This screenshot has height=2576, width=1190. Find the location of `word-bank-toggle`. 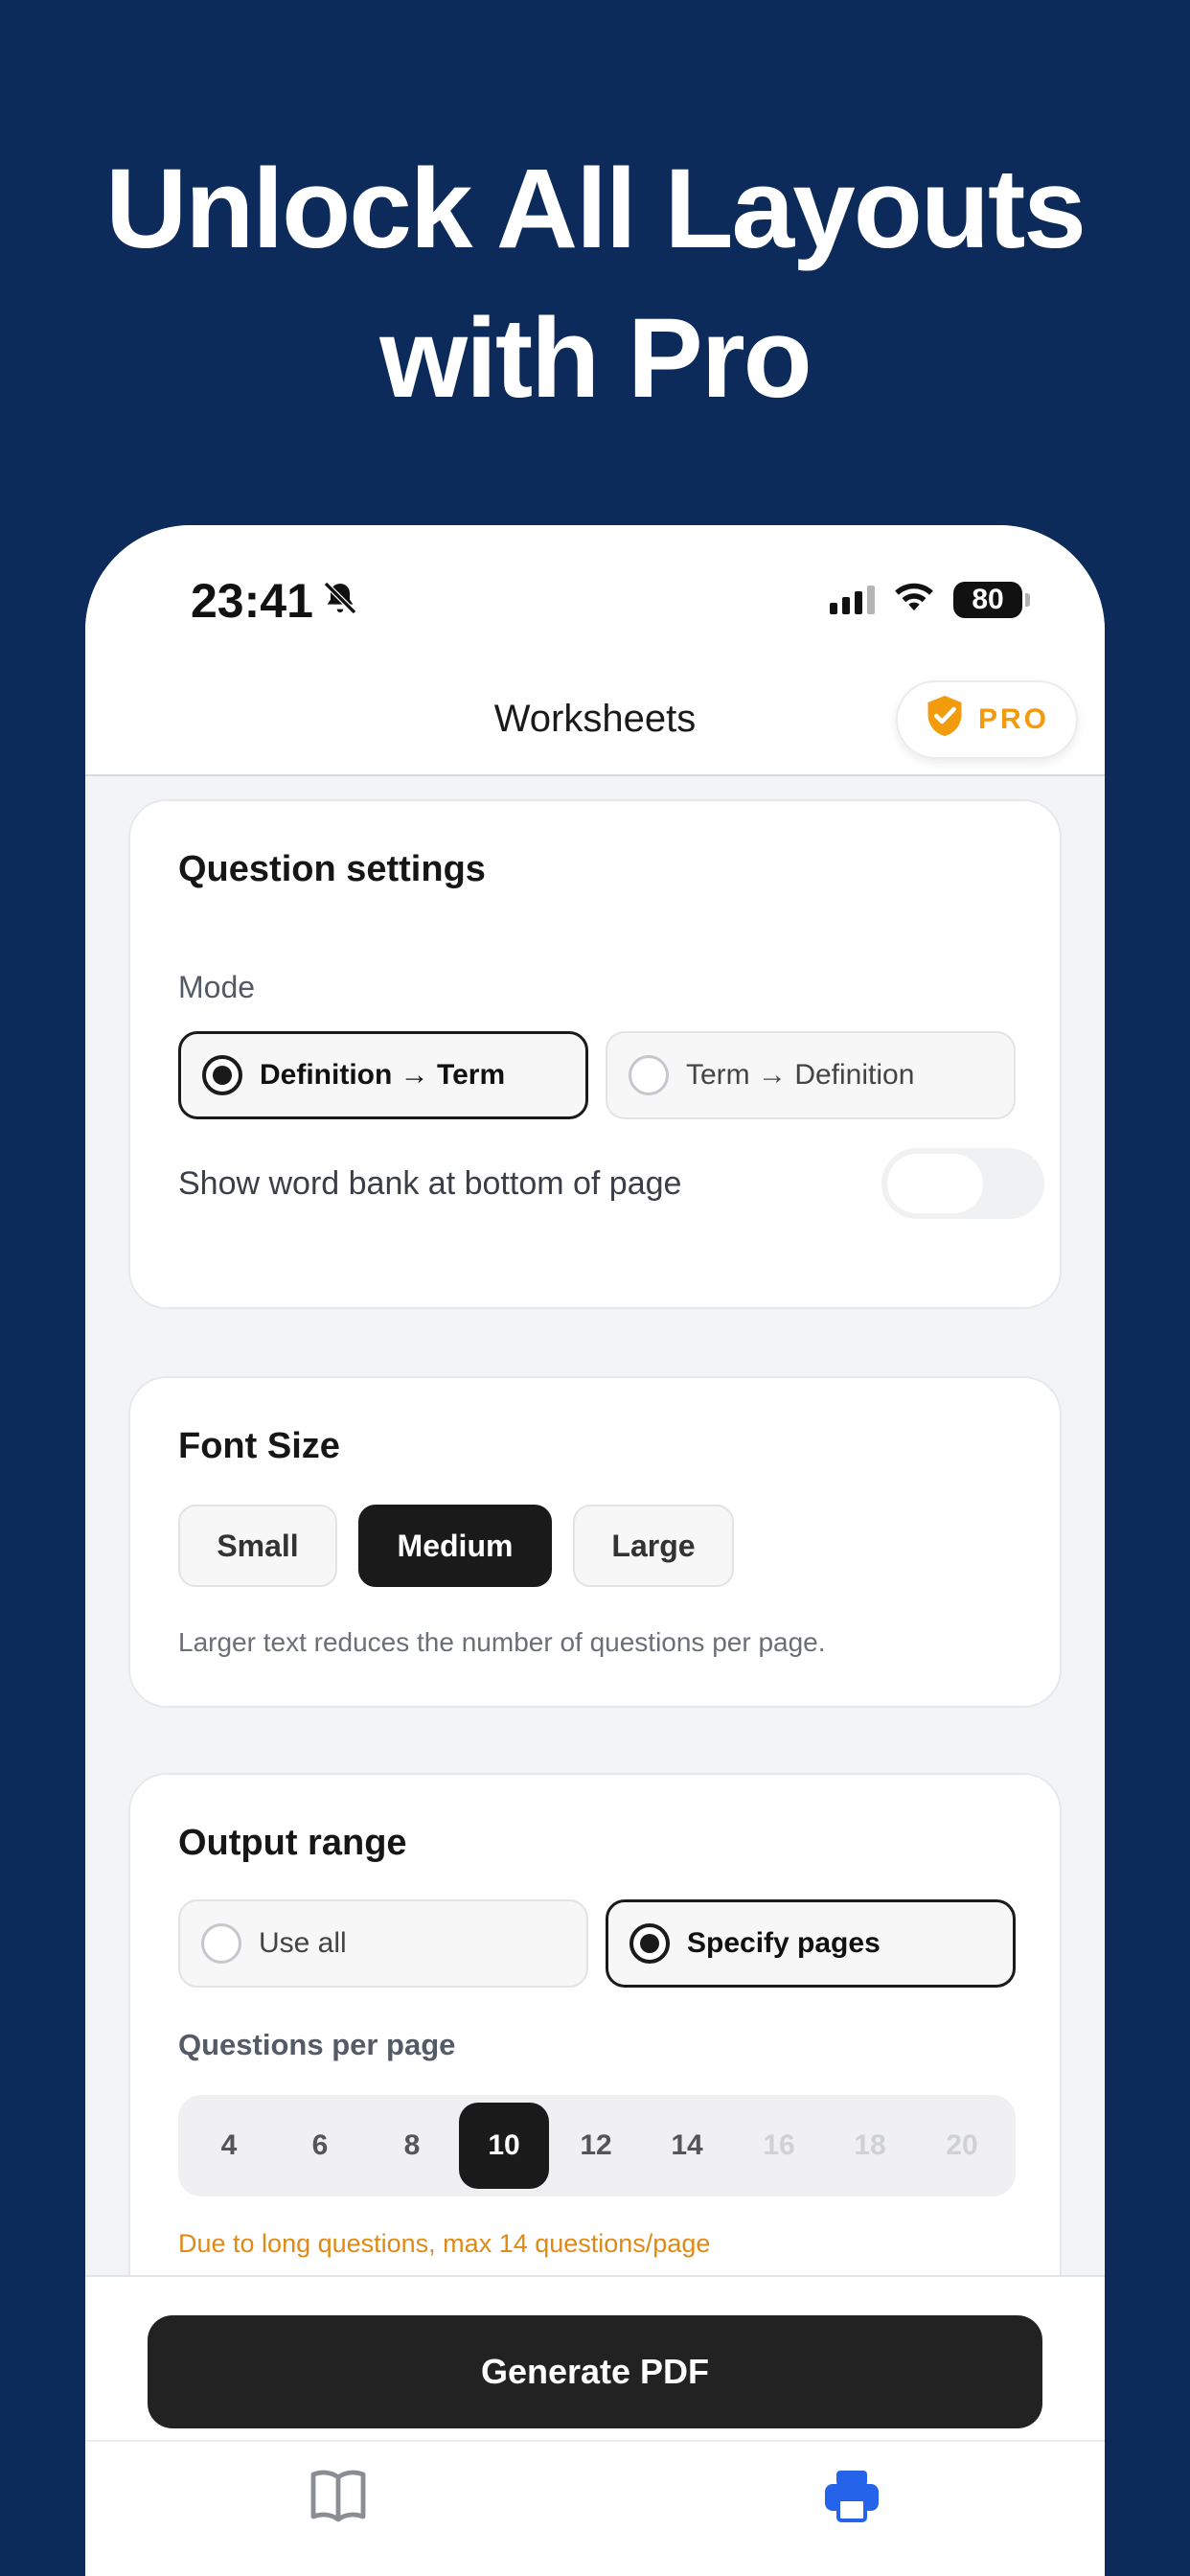

word-bank-toggle is located at coordinates (963, 1183).